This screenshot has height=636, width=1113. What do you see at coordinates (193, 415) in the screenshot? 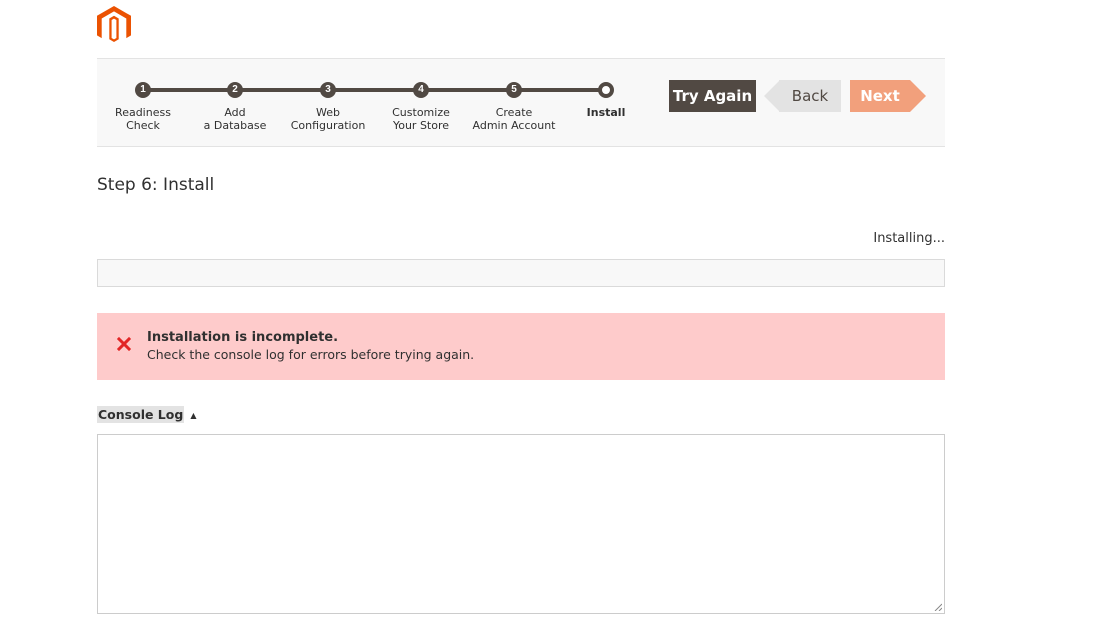
I see `caret-up-icon: ▲` at bounding box center [193, 415].